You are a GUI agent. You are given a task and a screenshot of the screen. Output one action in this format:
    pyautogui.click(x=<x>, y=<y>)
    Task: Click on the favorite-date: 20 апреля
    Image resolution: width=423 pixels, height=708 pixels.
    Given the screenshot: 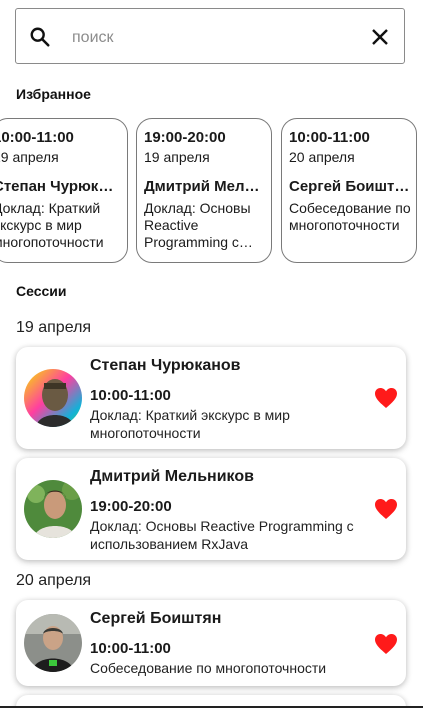 What is the action you would take?
    pyautogui.click(x=322, y=157)
    